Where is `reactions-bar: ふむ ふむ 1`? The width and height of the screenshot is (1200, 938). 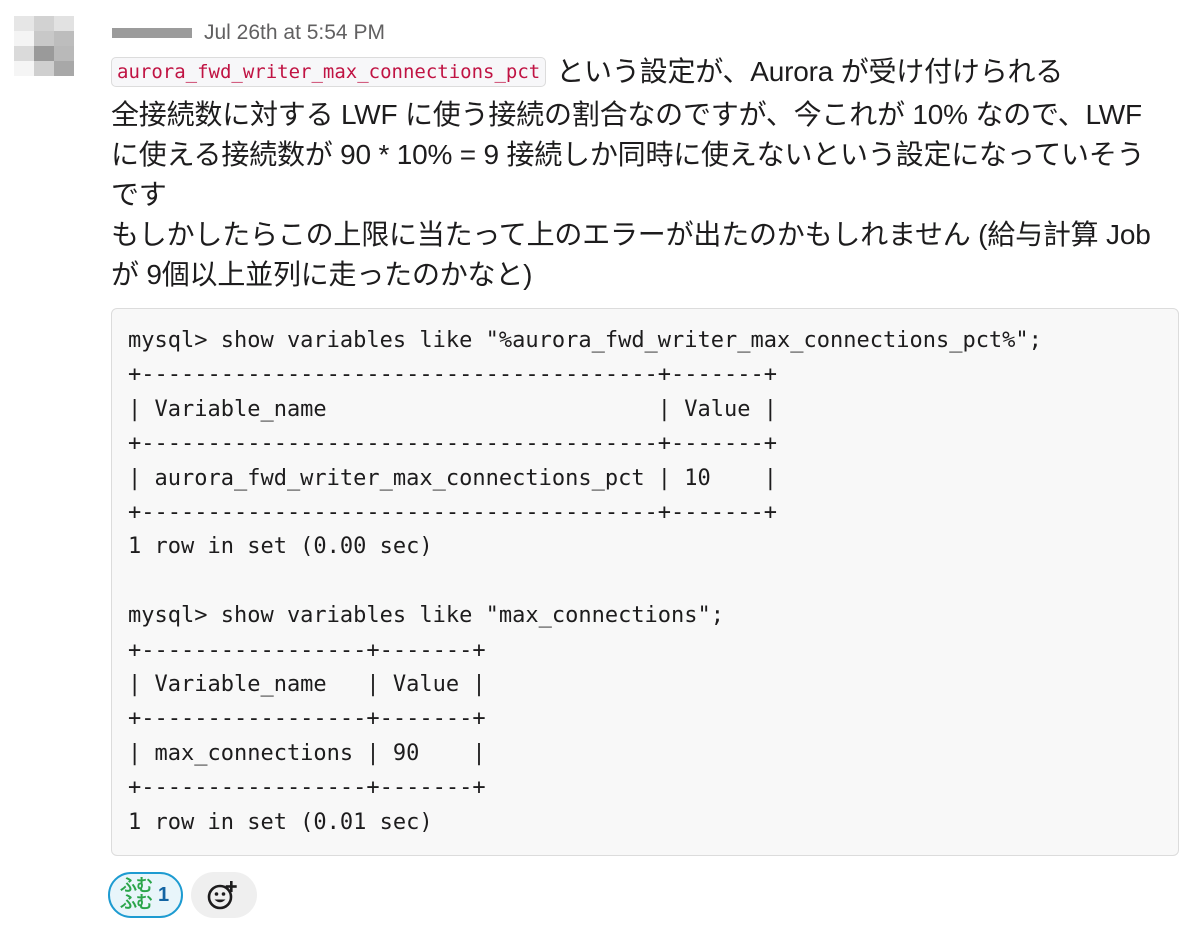
reactions-bar: ふむ ふむ 1 is located at coordinates (183, 895).